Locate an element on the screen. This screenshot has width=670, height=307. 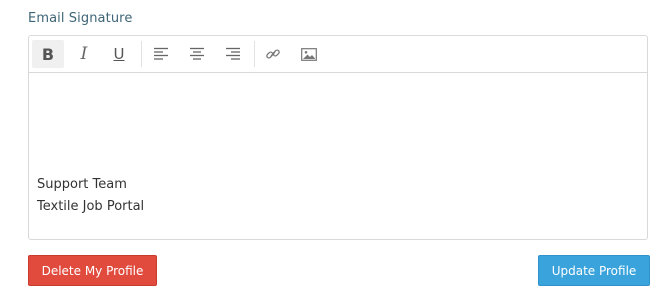
align-left-button is located at coordinates (161, 54).